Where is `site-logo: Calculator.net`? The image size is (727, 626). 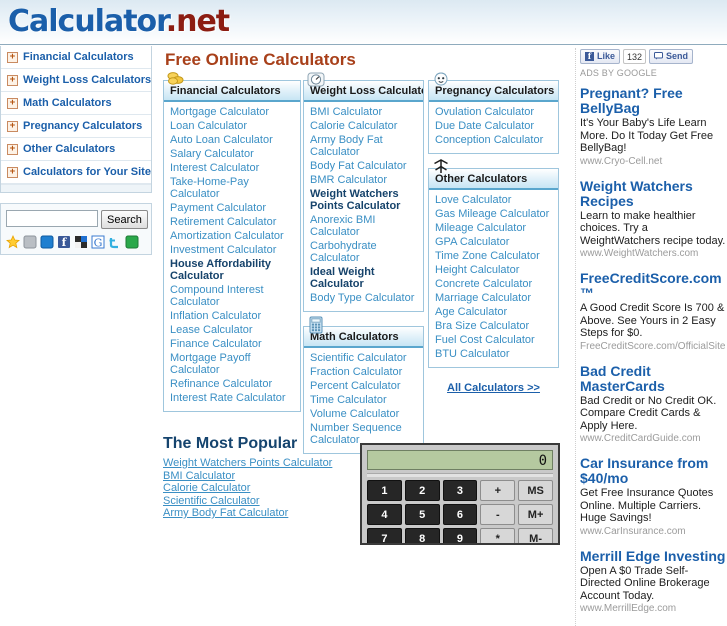
site-logo: Calculator.net is located at coordinates (119, 21).